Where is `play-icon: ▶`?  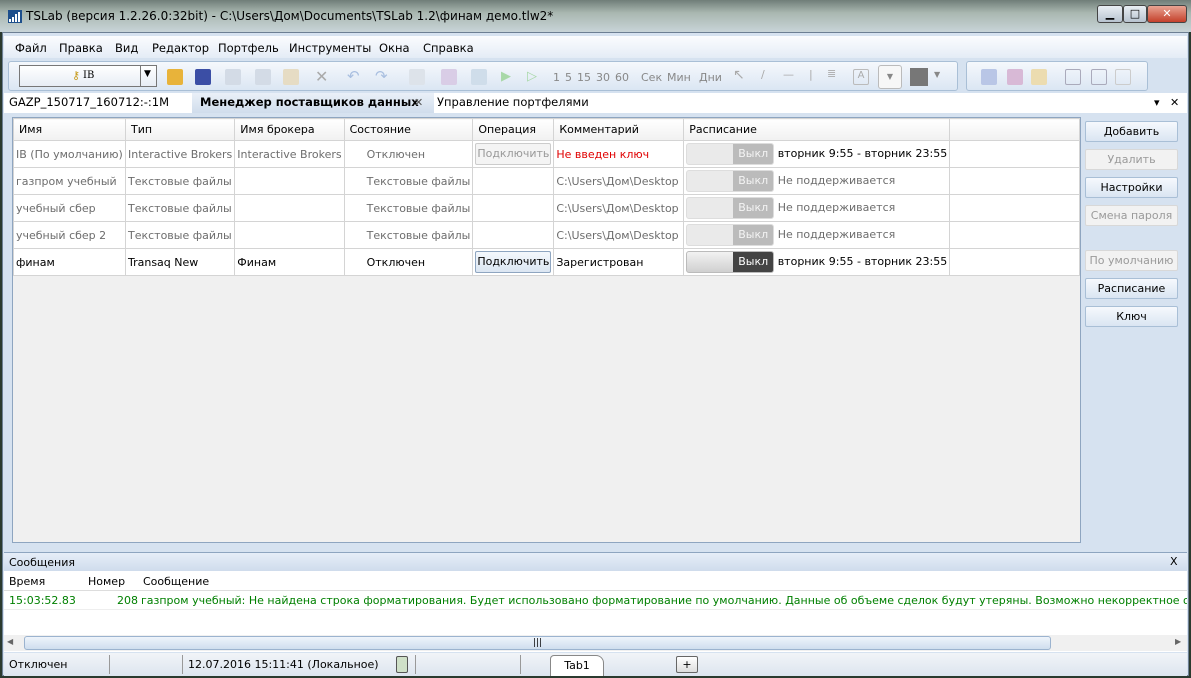
play-icon: ▶ is located at coordinates (509, 77).